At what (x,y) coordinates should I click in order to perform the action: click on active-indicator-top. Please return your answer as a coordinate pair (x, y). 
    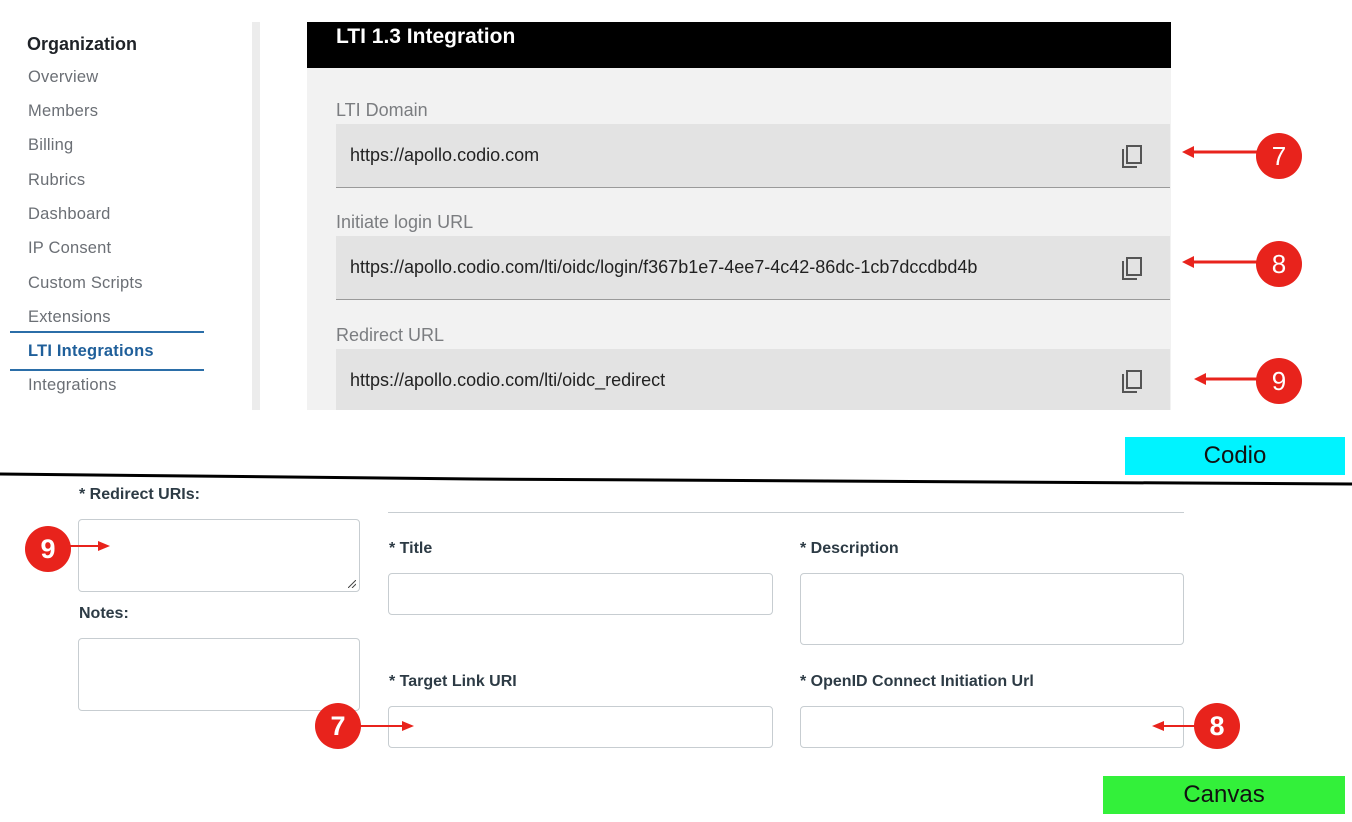
    Looking at the image, I should click on (107, 332).